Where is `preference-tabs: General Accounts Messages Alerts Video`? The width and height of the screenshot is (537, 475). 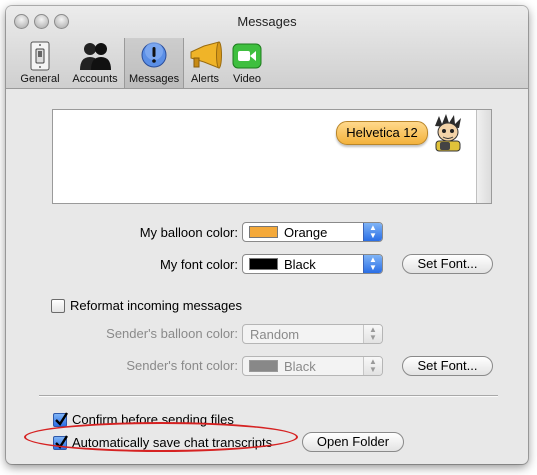
preference-tabs: General Accounts Messages Alerts Video is located at coordinates (141, 63).